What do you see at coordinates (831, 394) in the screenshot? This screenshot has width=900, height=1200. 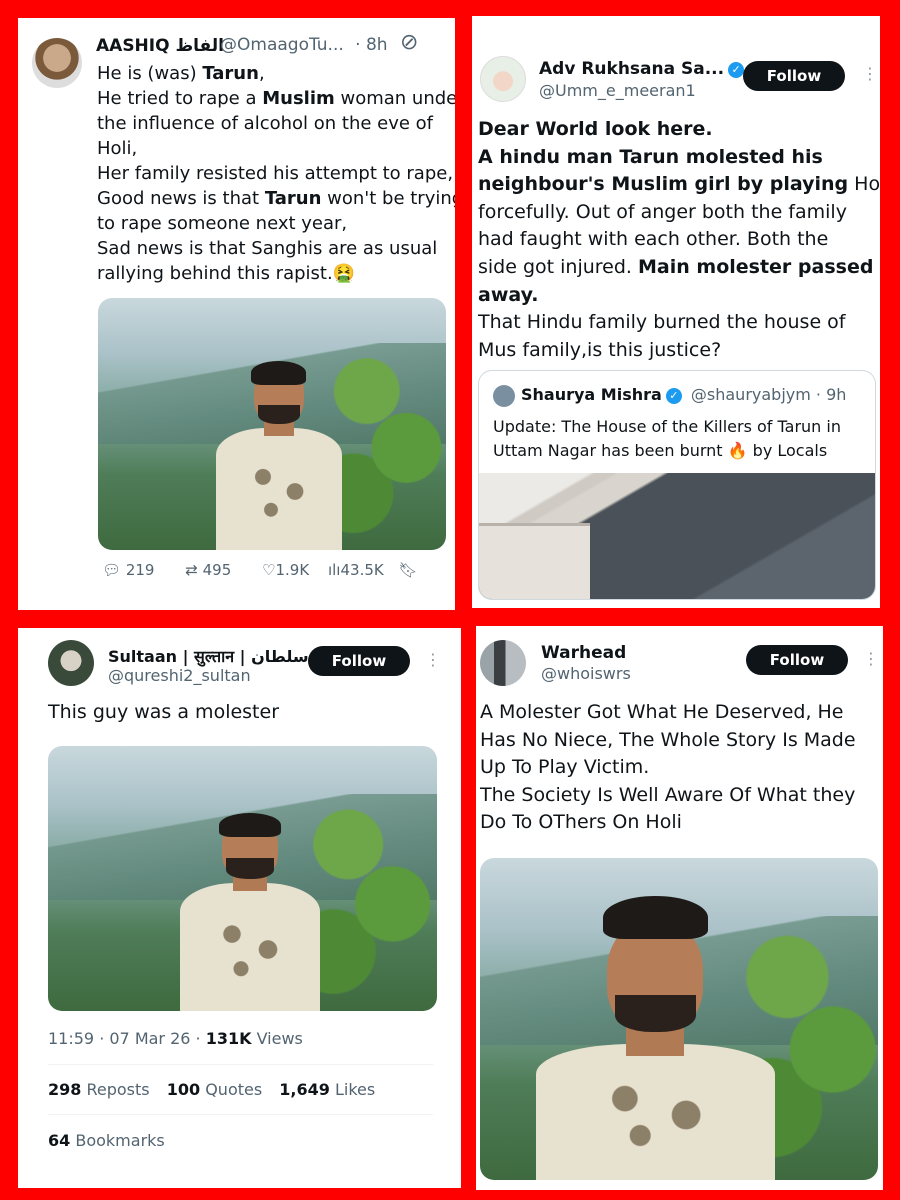 I see `quoted-time: · 9h` at bounding box center [831, 394].